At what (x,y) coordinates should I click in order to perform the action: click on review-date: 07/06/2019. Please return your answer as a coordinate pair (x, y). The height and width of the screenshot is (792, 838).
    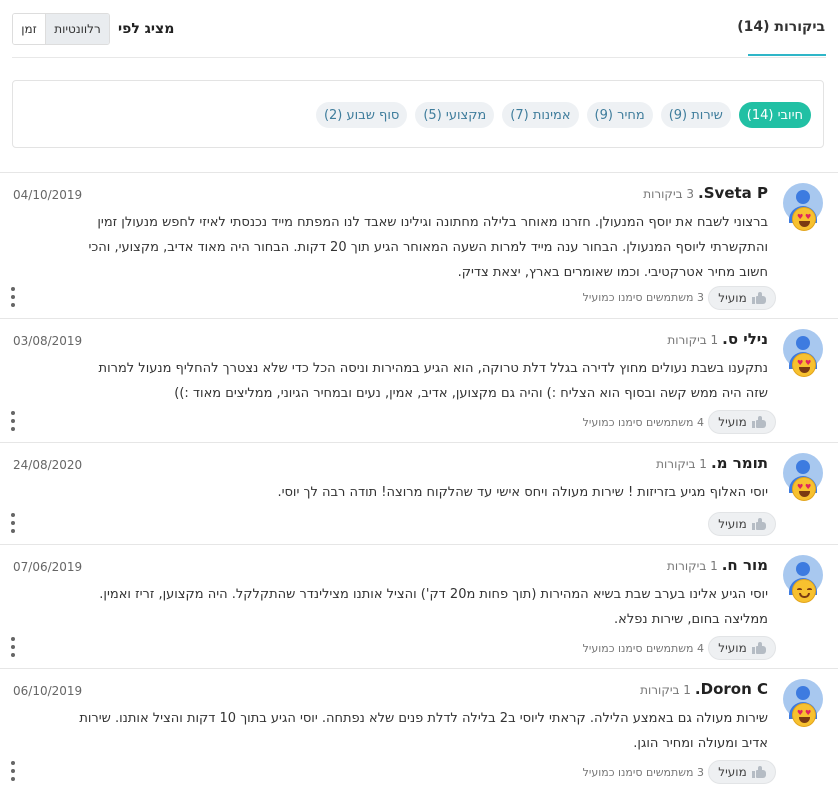
    Looking at the image, I should click on (48, 567).